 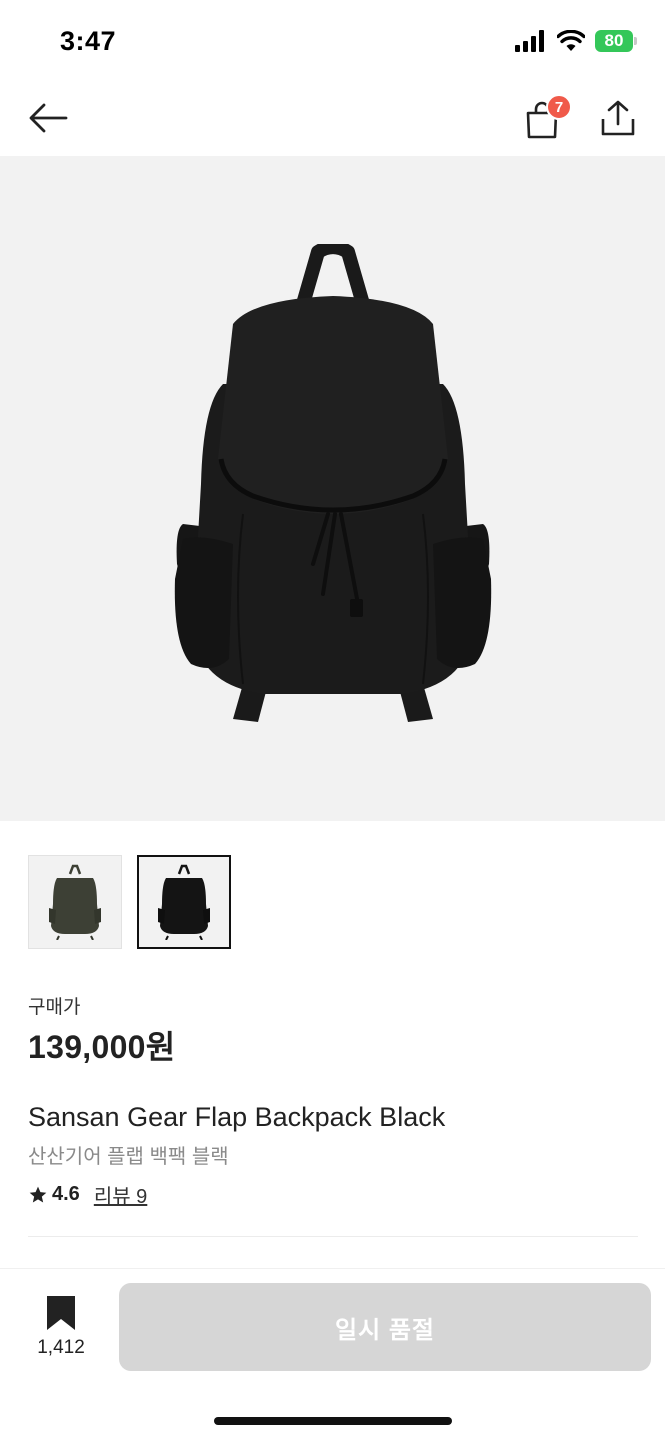 What do you see at coordinates (66, 1194) in the screenshot?
I see `rating-value: 4.6` at bounding box center [66, 1194].